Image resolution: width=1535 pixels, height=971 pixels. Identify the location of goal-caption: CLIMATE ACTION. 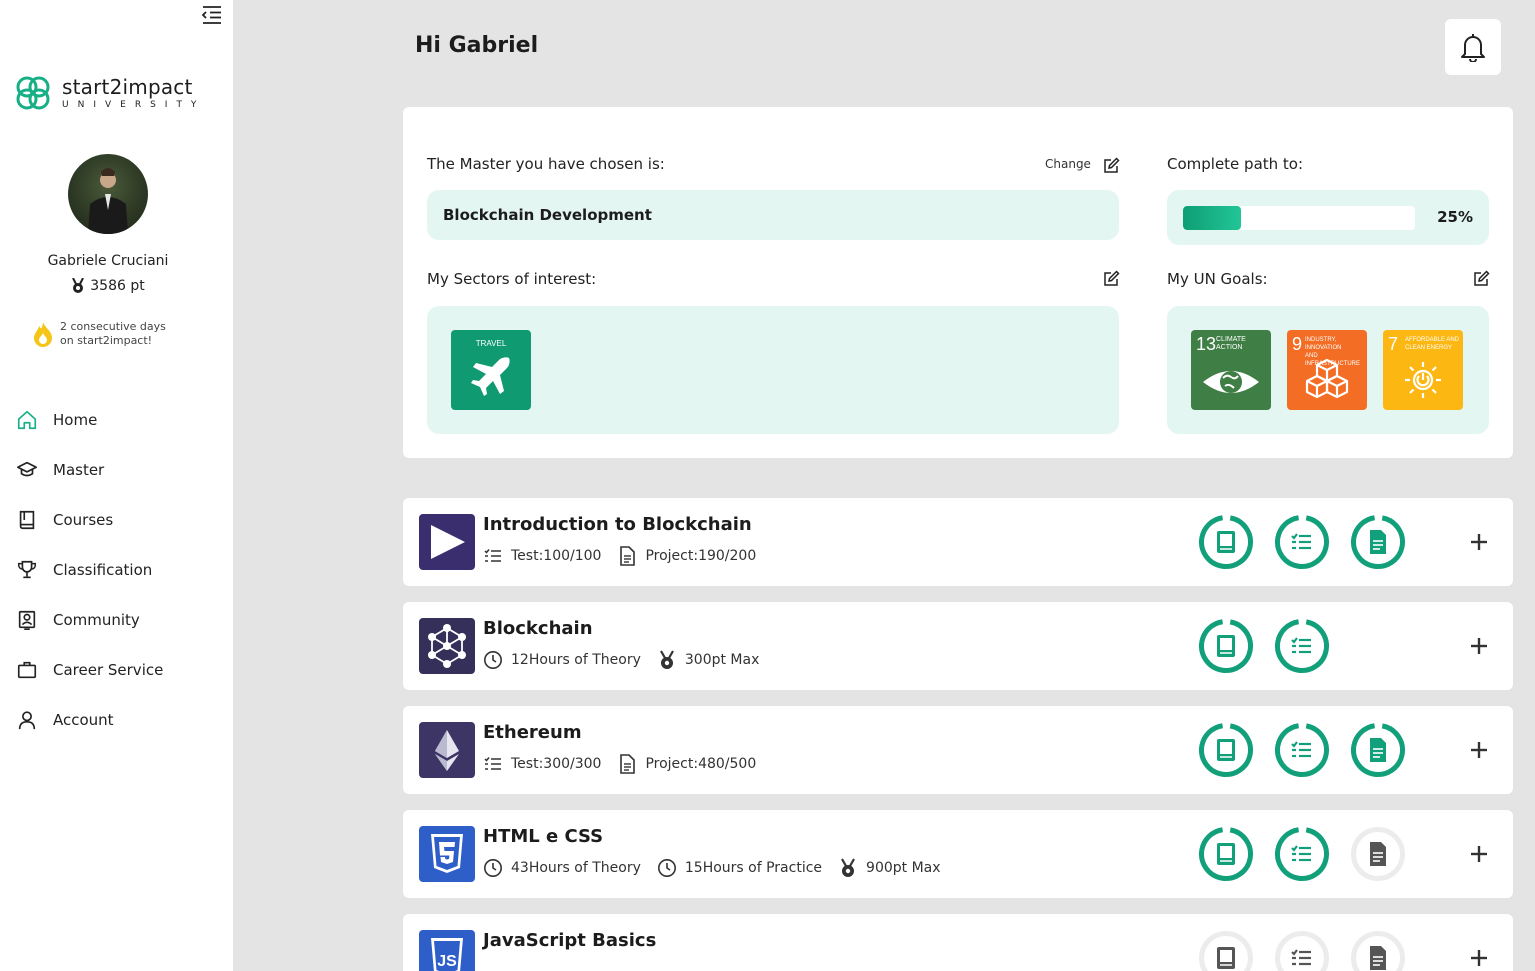
(1231, 344).